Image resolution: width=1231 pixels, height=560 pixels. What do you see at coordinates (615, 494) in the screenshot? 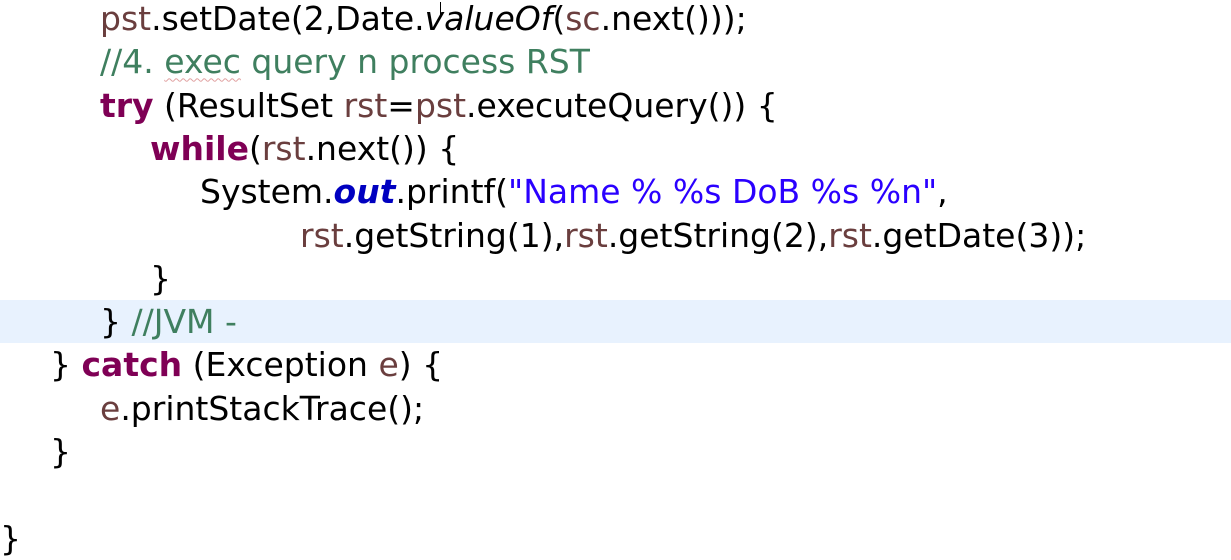
I see `code-line-blank` at bounding box center [615, 494].